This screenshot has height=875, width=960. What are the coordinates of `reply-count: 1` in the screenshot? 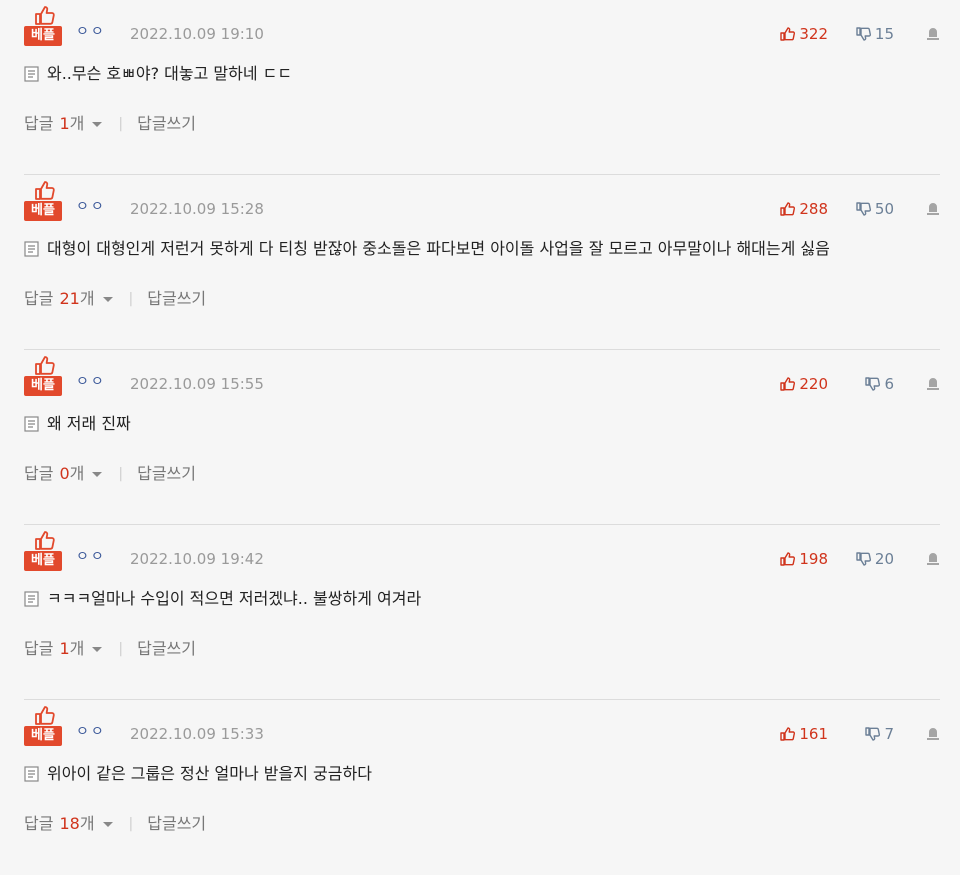 It's located at (64, 123).